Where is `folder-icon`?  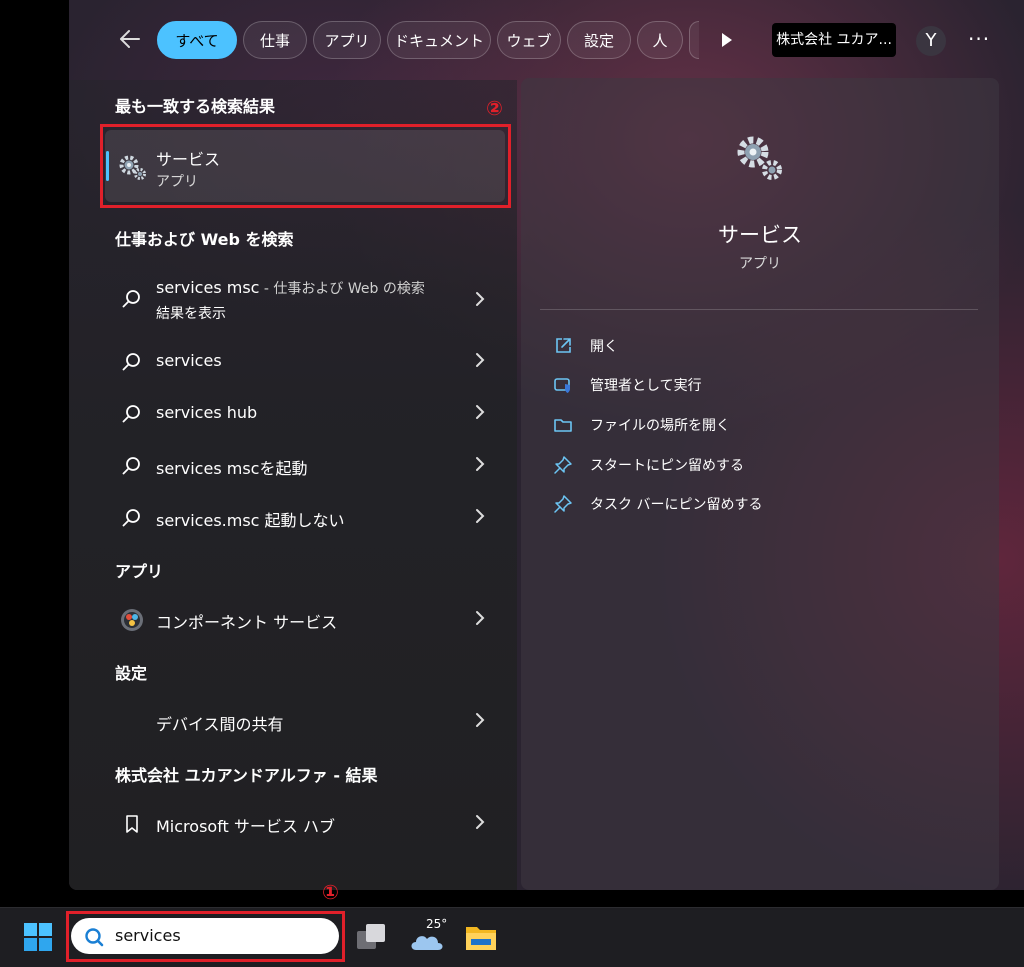 folder-icon is located at coordinates (563, 425).